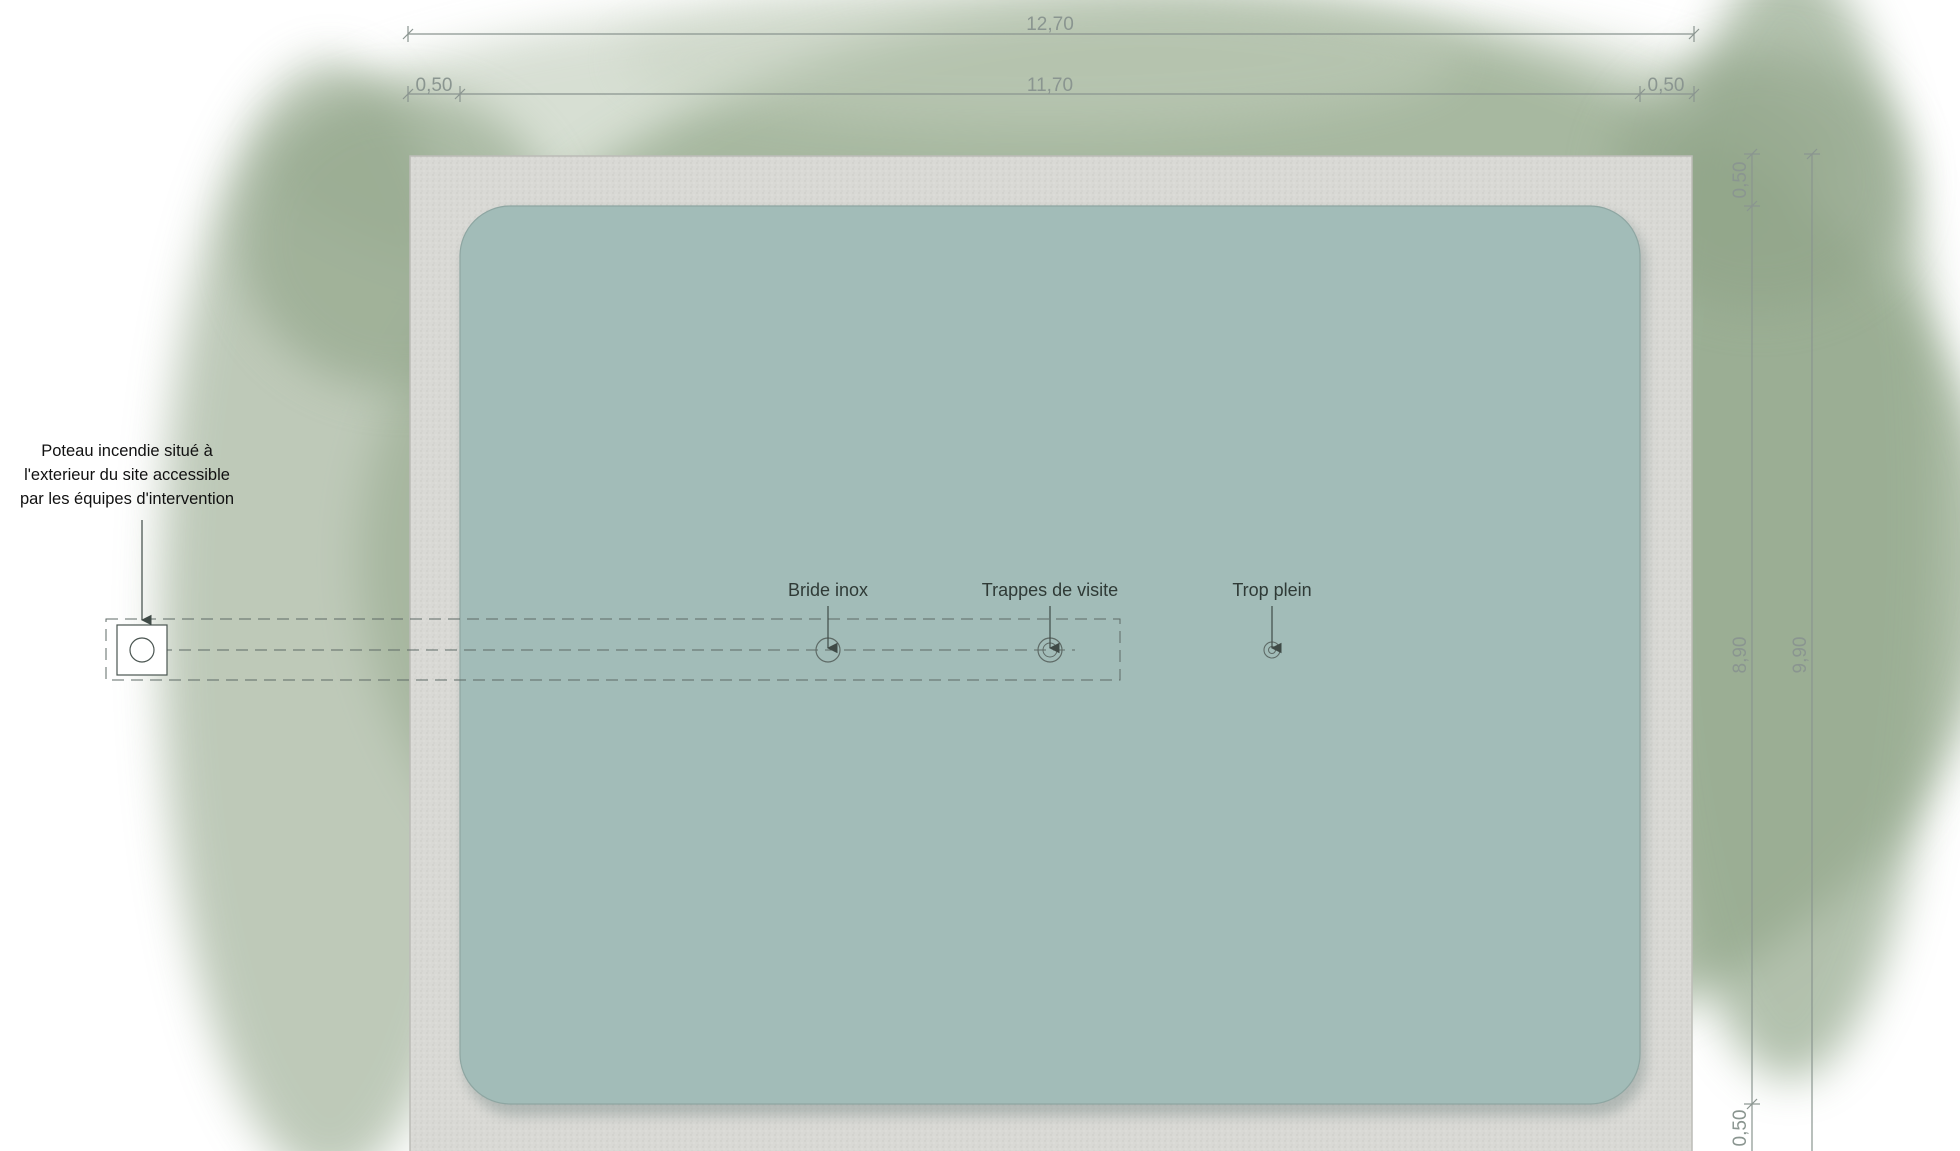 Image resolution: width=1960 pixels, height=1151 pixels. What do you see at coordinates (1740, 1128) in the screenshot?
I see `dim-margin-bottom: 0,50` at bounding box center [1740, 1128].